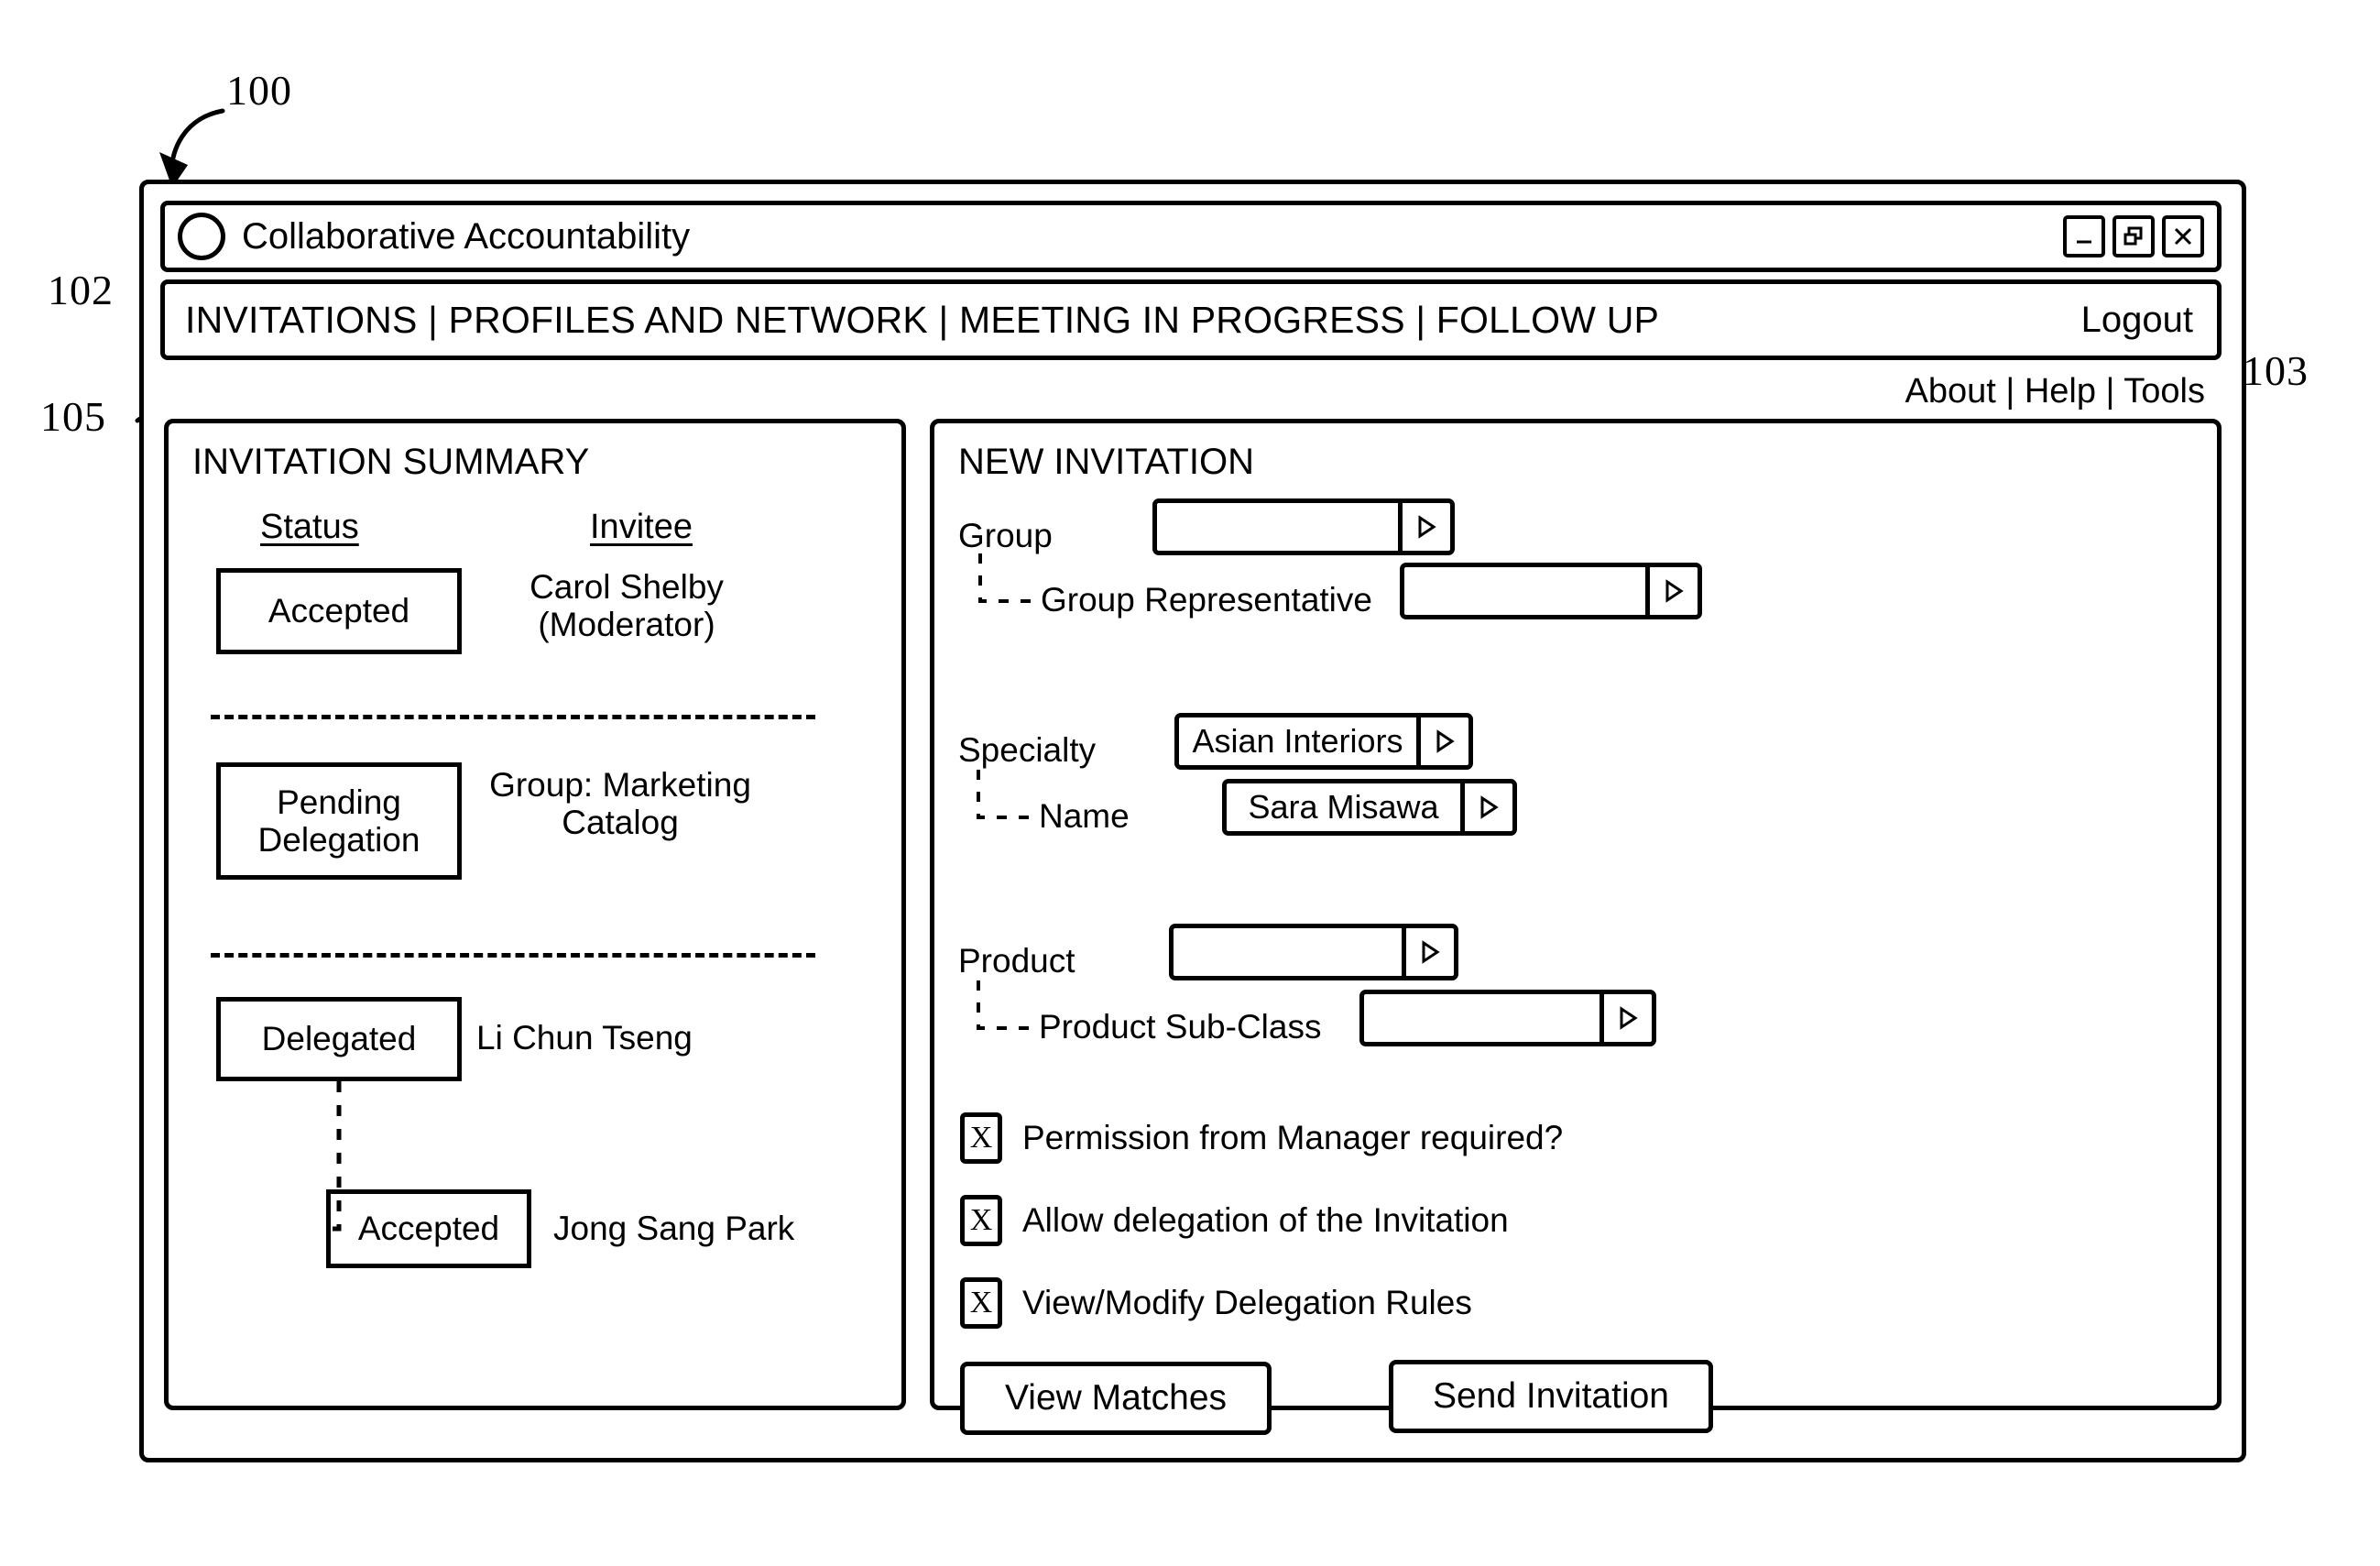 The image size is (2380, 1566). I want to click on product-subclass-combobox-value, so click(1481, 1018).